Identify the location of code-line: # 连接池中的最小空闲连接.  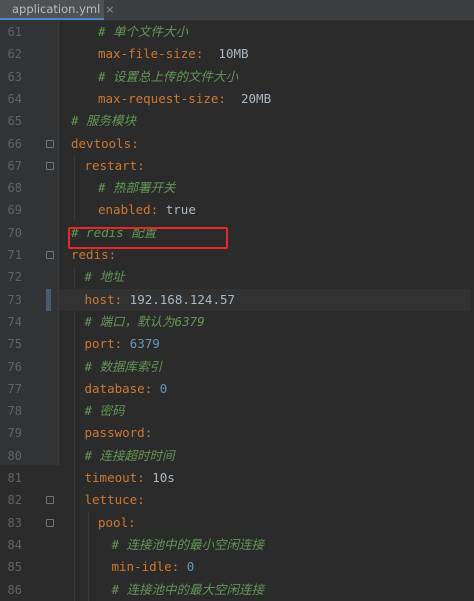
(266, 545).